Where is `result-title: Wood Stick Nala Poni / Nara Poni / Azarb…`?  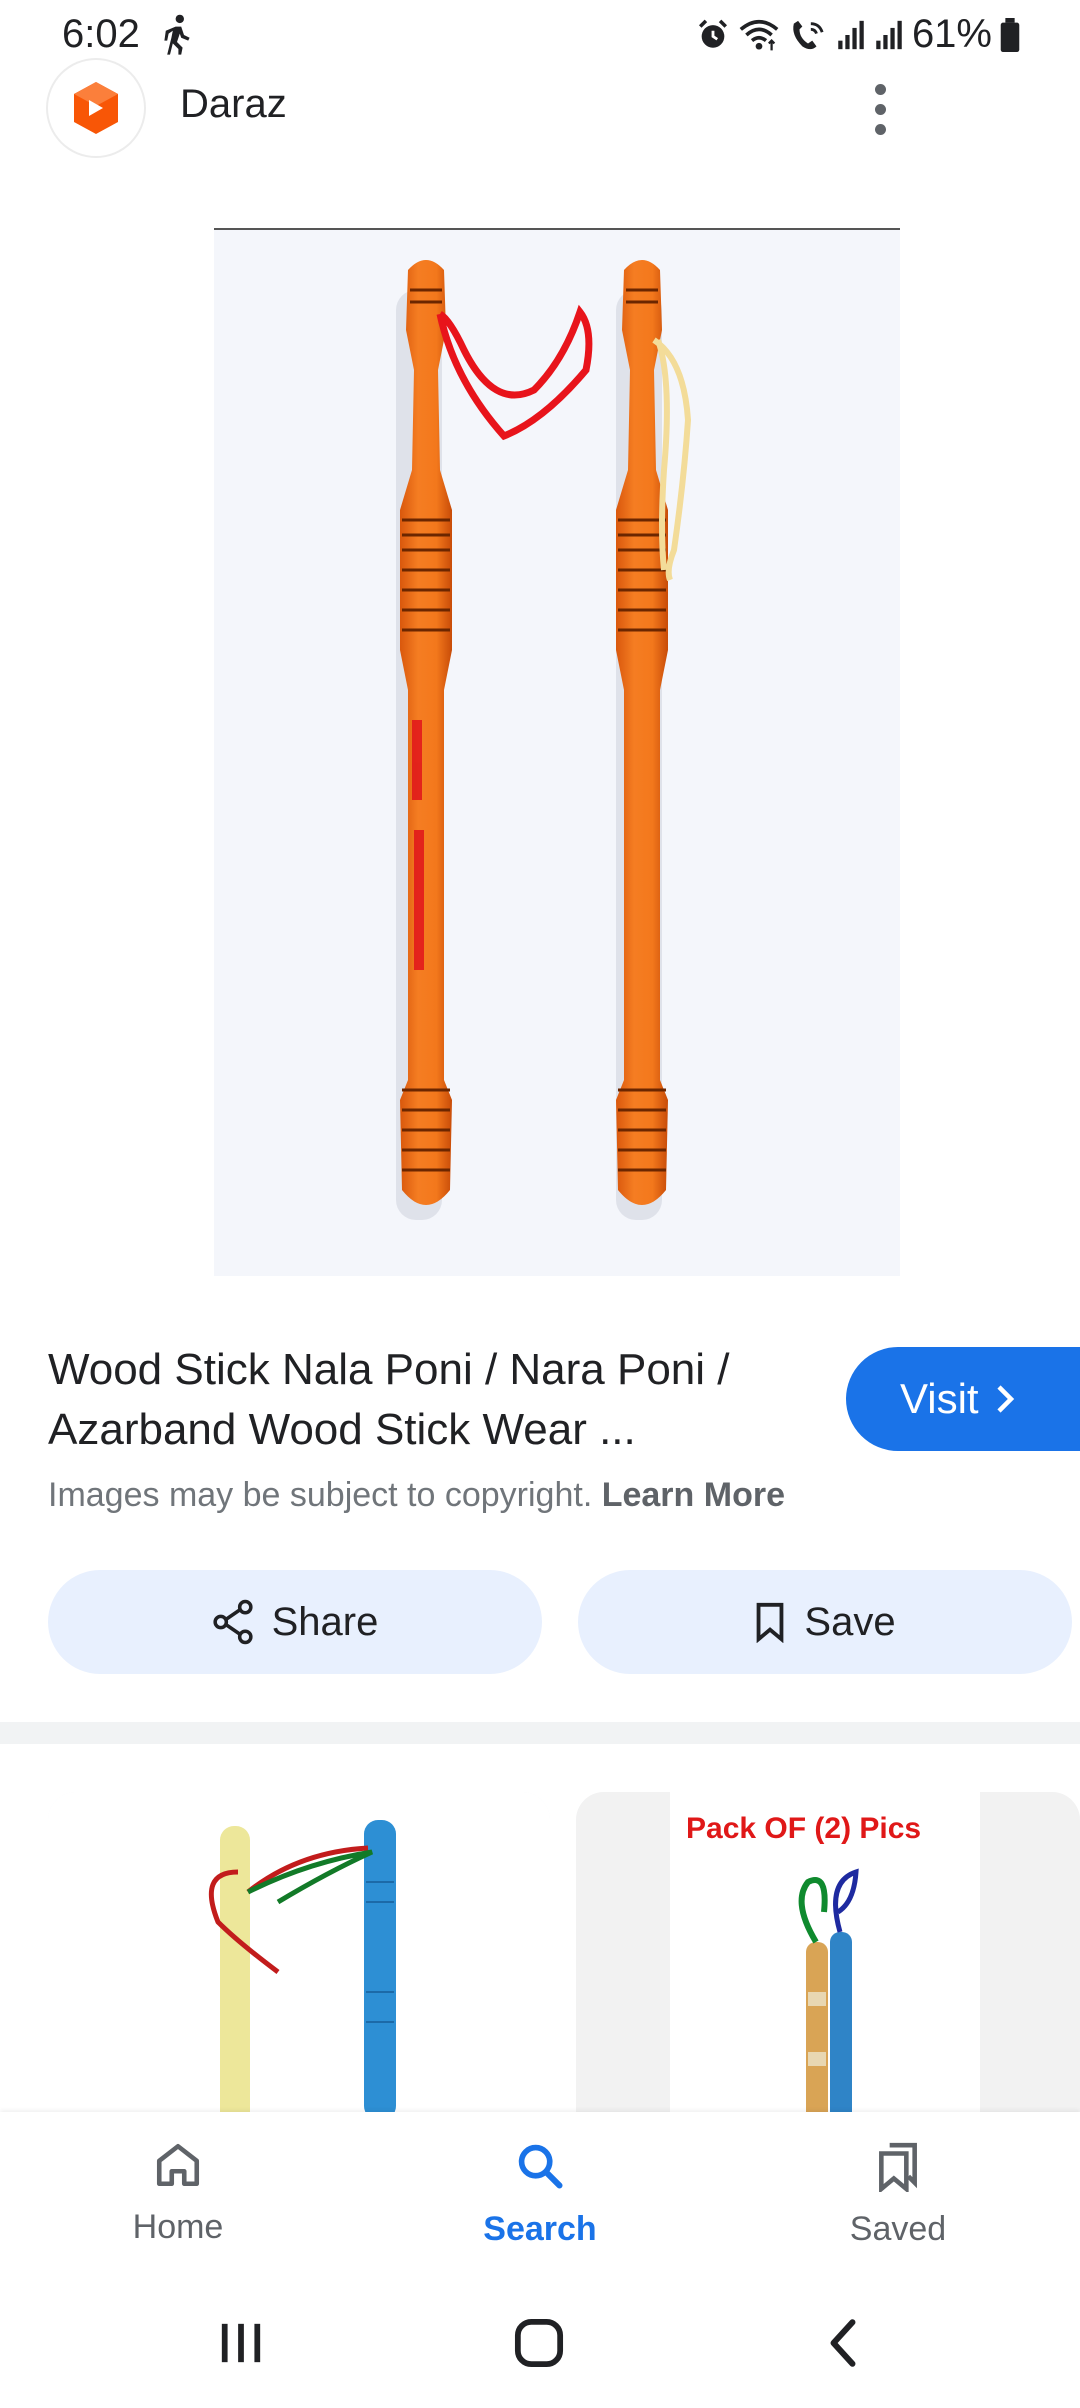 result-title: Wood Stick Nala Poni / Nara Poni / Azarb… is located at coordinates (433, 1400).